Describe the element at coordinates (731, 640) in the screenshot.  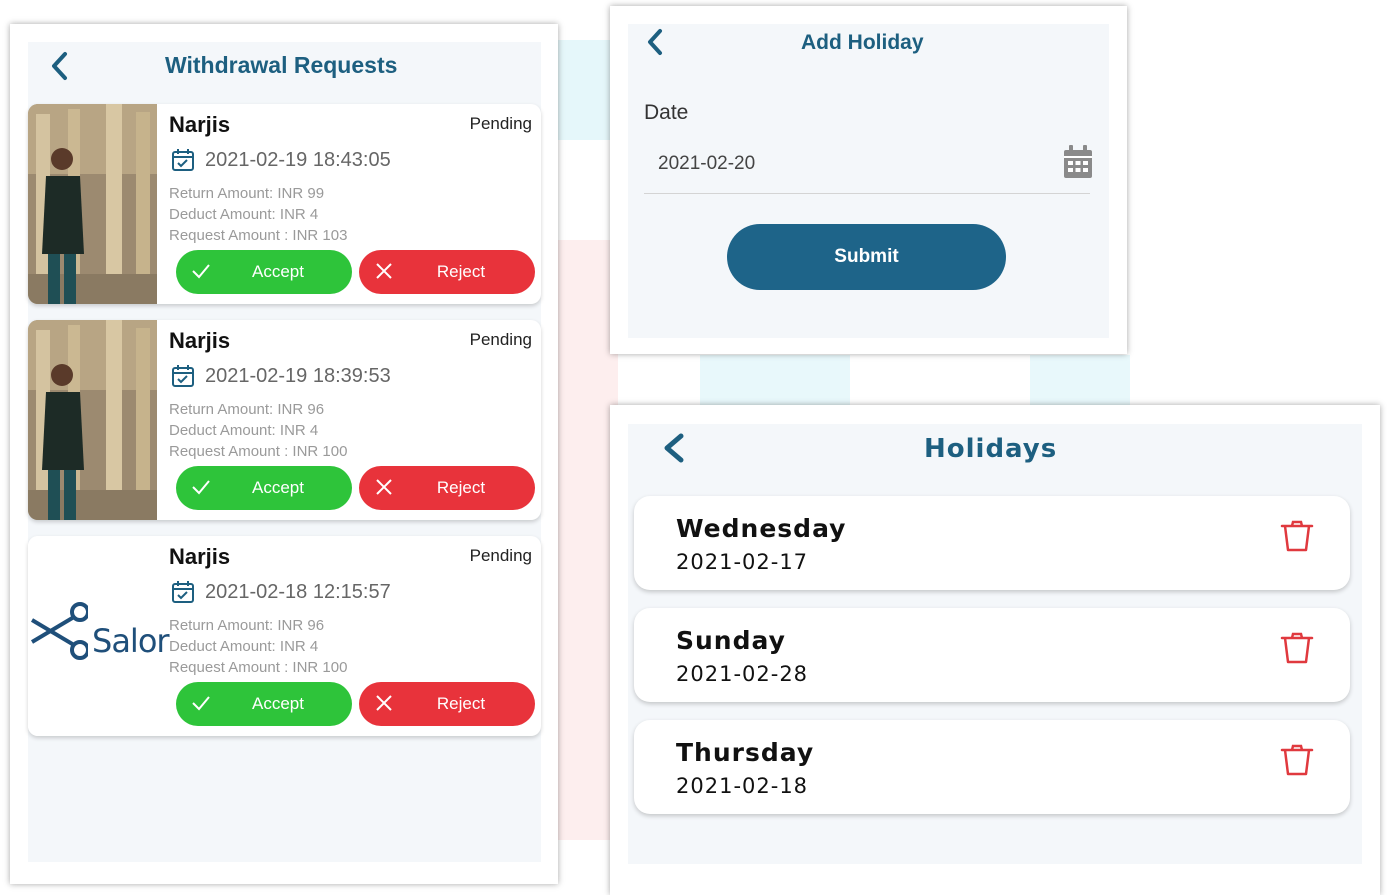
I see `holiday-day: Sunday` at that location.